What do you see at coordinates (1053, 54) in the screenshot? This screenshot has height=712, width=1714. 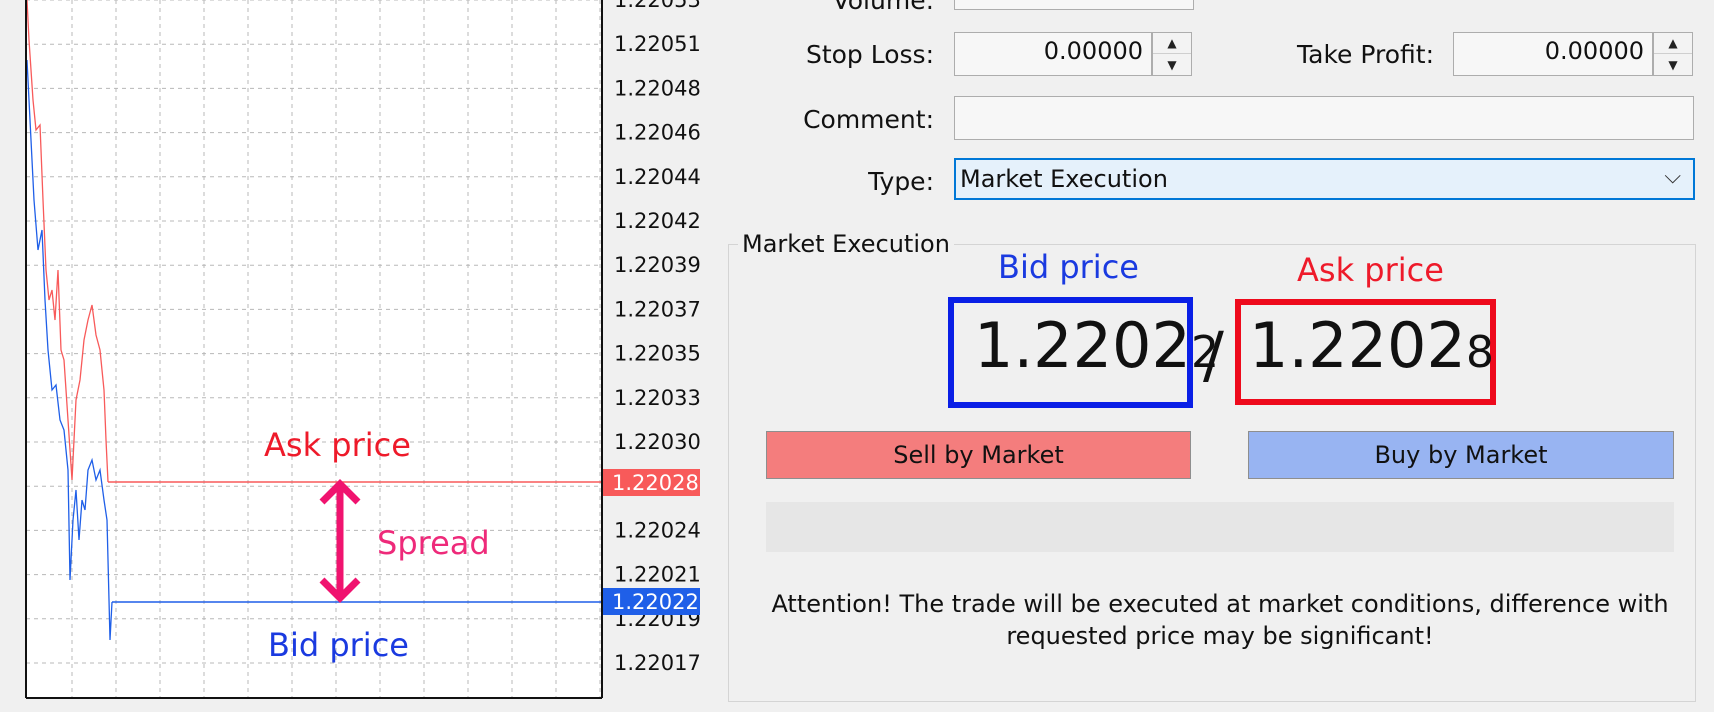 I see `stop-loss-input: 0.00000` at bounding box center [1053, 54].